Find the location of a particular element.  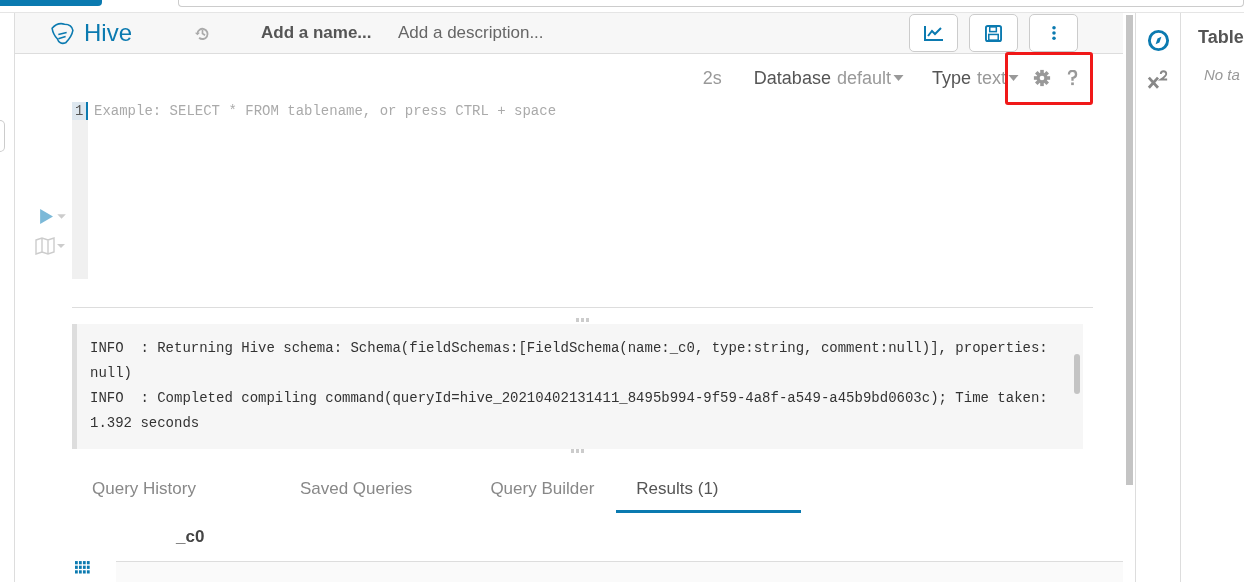

save-button is located at coordinates (993, 33).